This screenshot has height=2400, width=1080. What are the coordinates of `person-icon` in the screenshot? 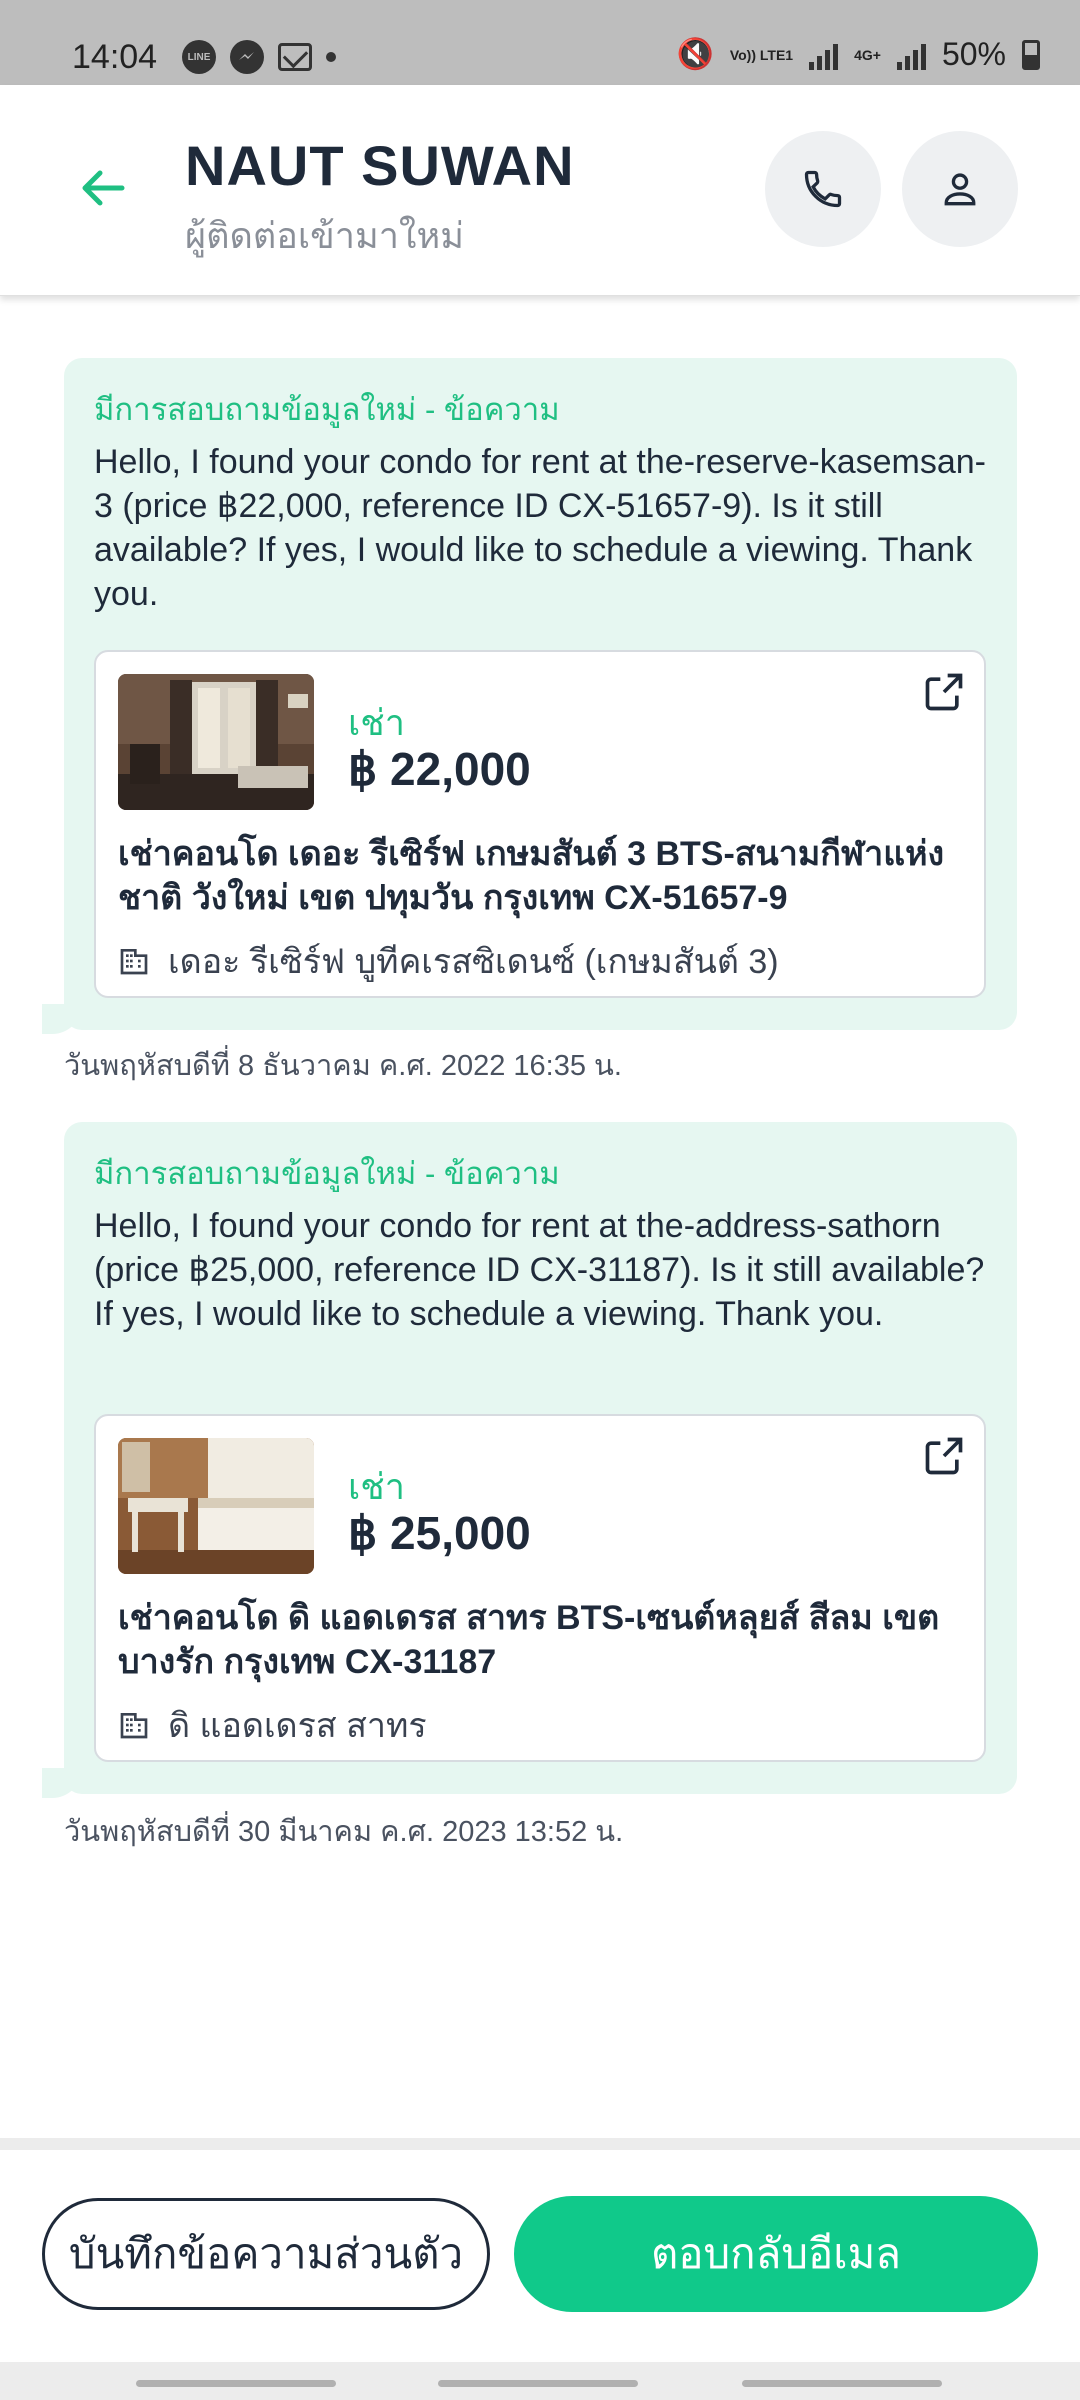 It's located at (960, 189).